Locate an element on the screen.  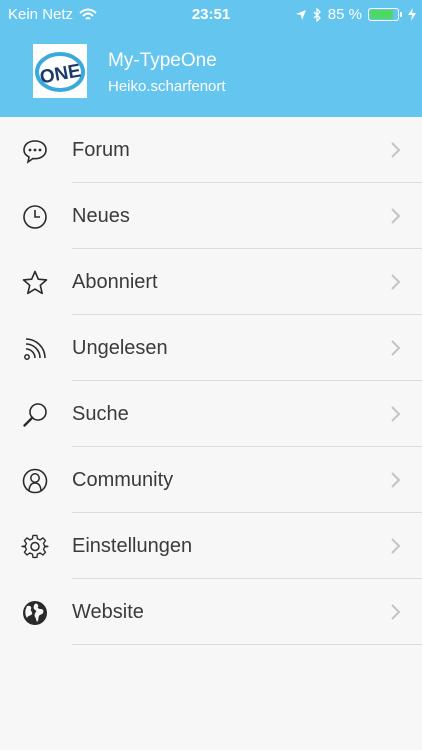
menu-item-forum: Forum is located at coordinates (211, 150).